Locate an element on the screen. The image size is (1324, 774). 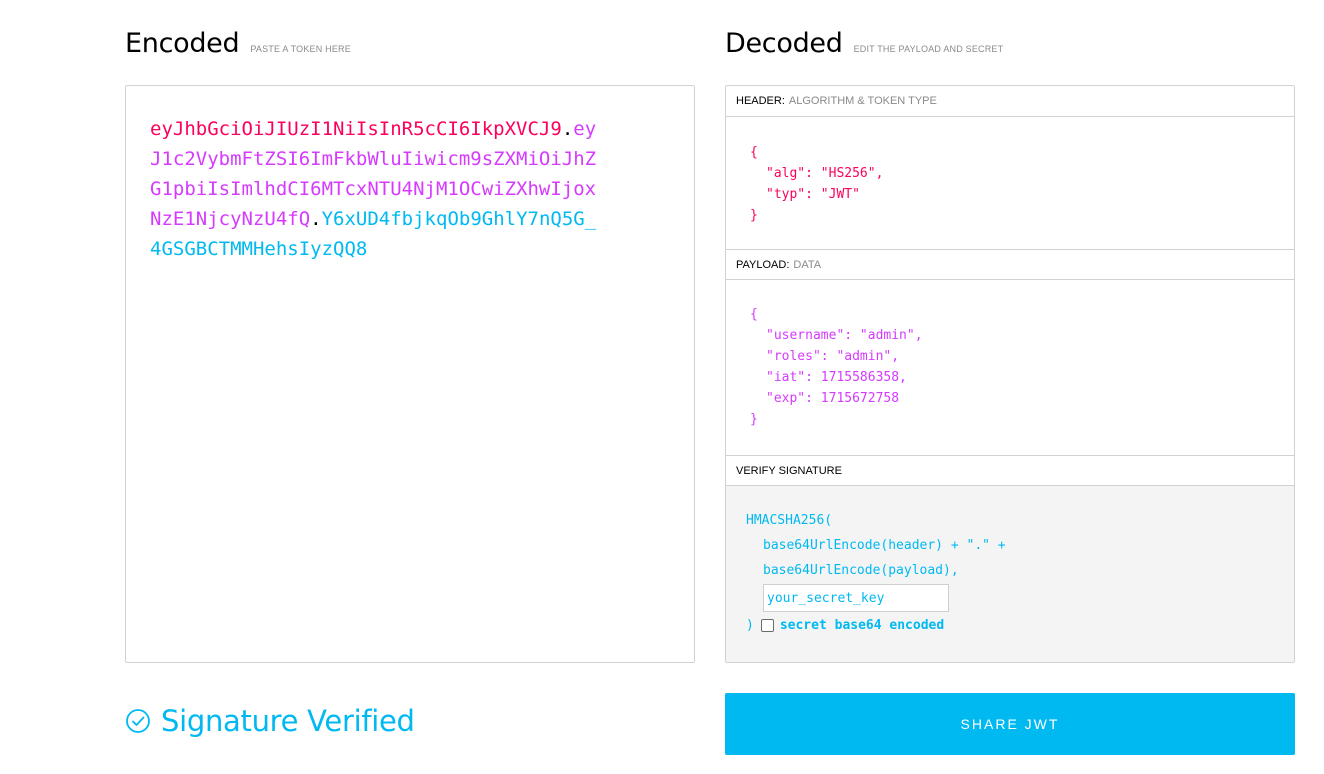
decoded-heading: Decoded EDIT THE PAYLOAD AND SECRET is located at coordinates (864, 43).